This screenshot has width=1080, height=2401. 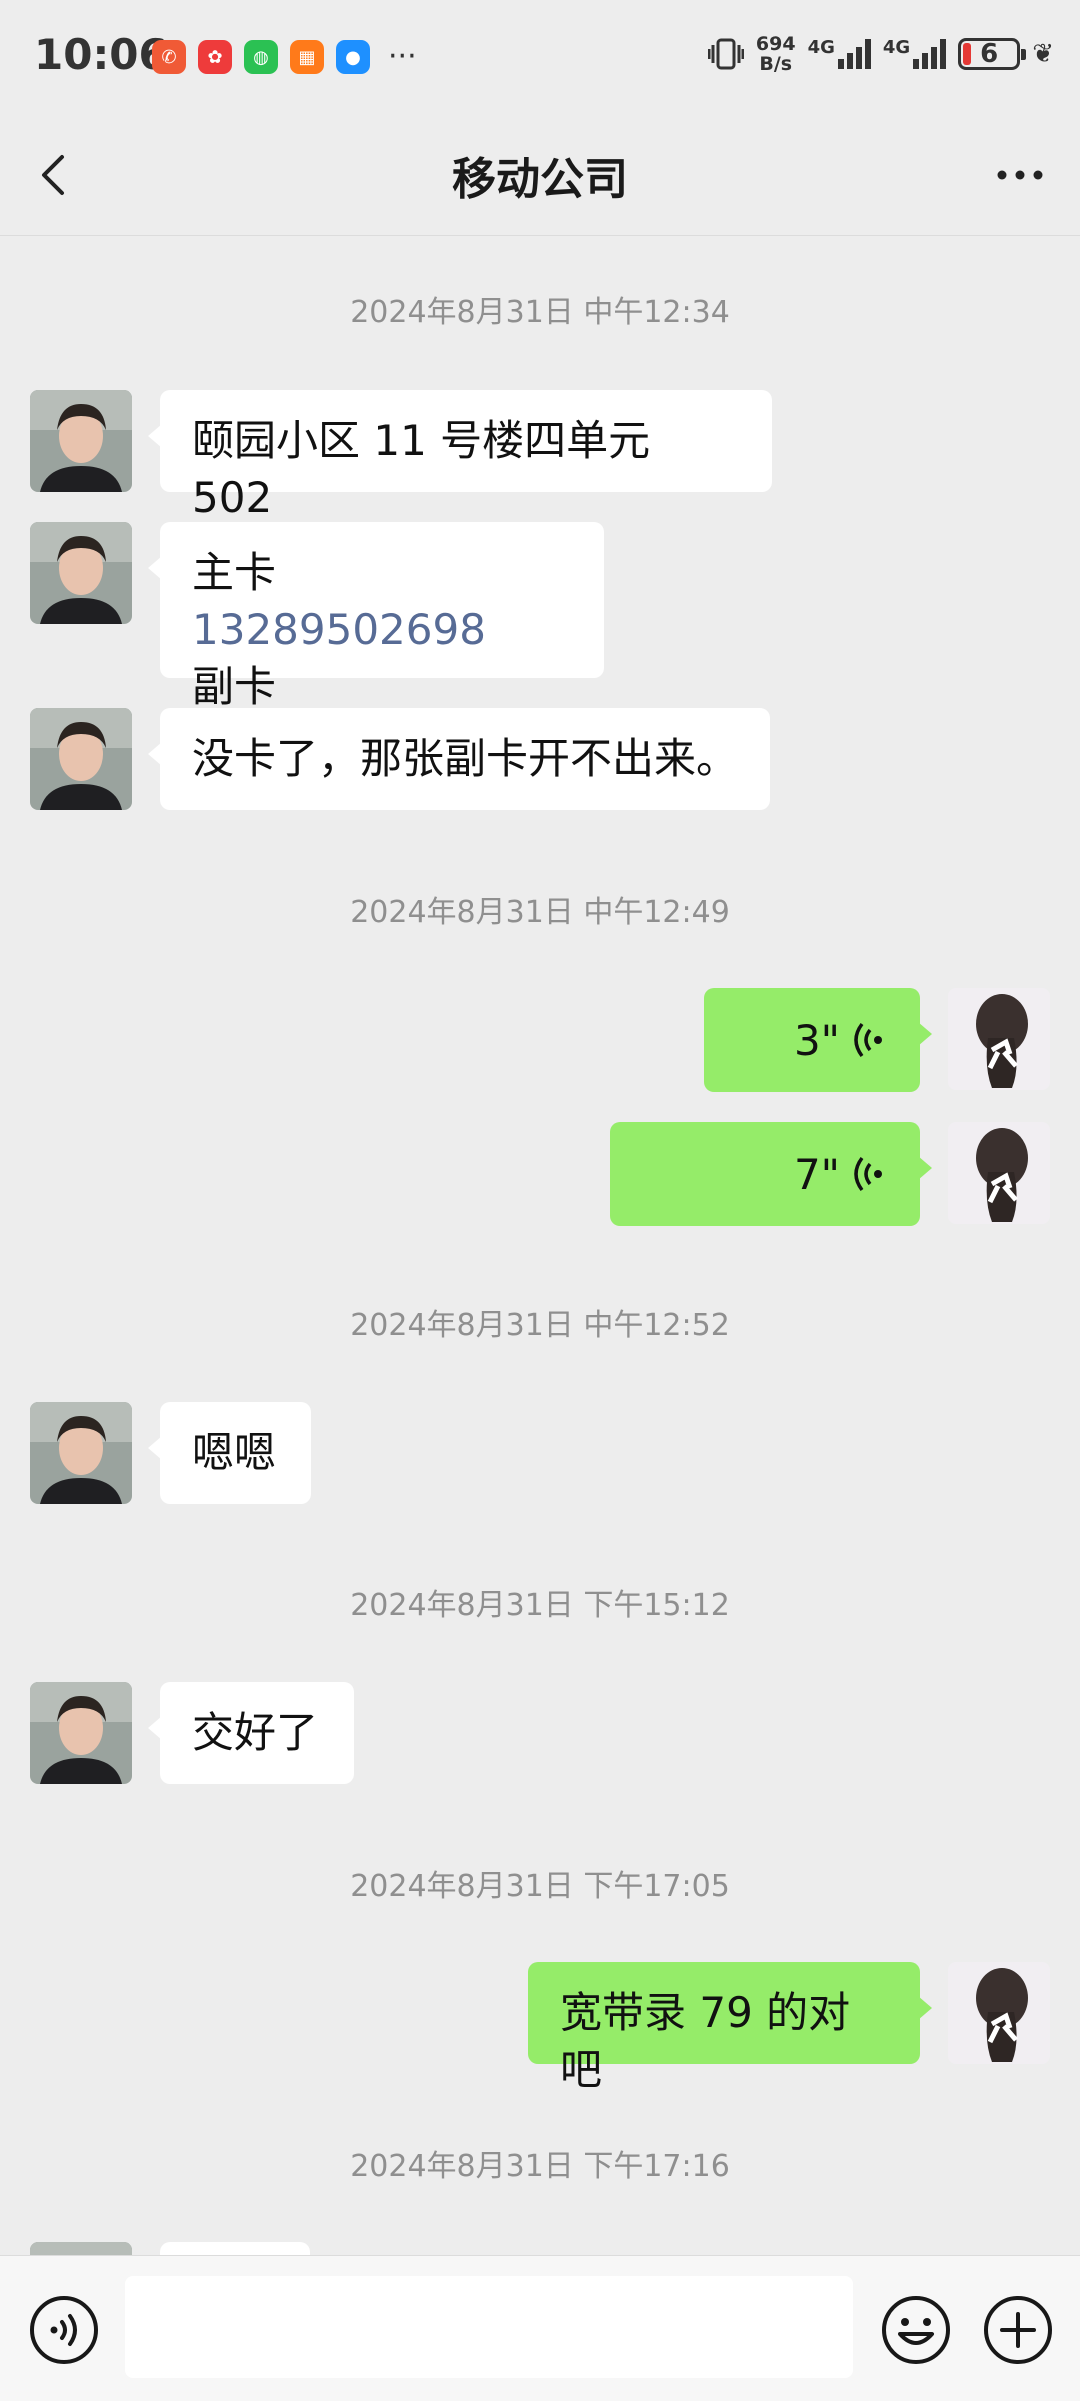 I want to click on app-grid-icon: ▦, so click(x=307, y=57).